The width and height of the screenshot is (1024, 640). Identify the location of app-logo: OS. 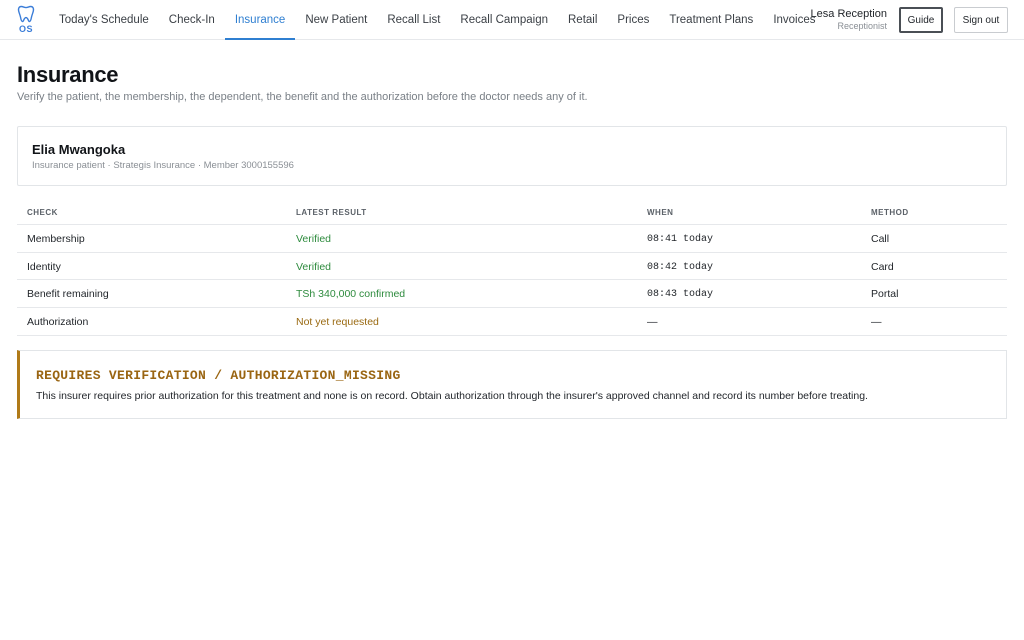
(26, 20).